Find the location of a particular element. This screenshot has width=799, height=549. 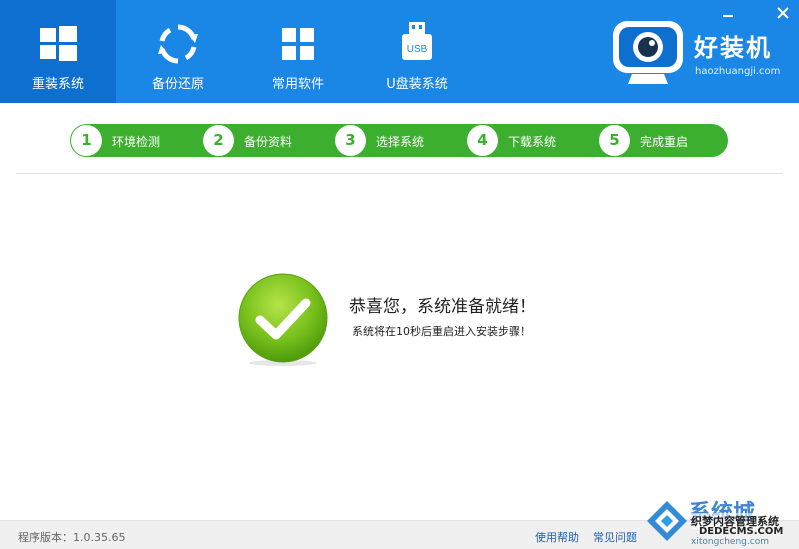

divider is located at coordinates (399, 173).